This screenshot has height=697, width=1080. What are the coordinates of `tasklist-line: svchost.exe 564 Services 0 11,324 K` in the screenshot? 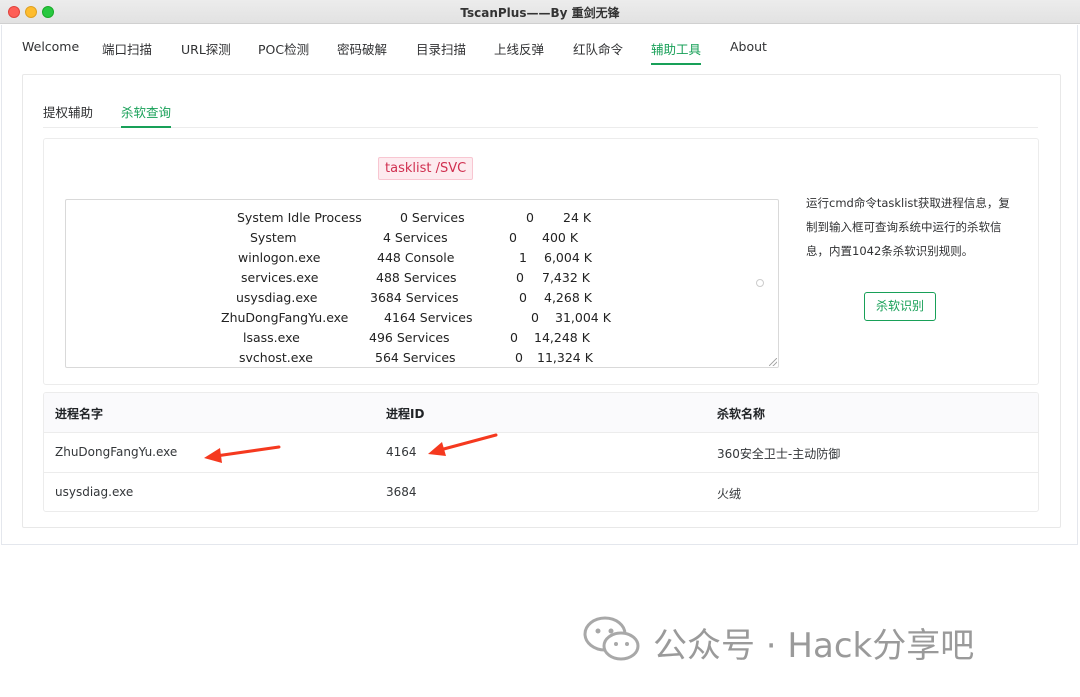 It's located at (416, 357).